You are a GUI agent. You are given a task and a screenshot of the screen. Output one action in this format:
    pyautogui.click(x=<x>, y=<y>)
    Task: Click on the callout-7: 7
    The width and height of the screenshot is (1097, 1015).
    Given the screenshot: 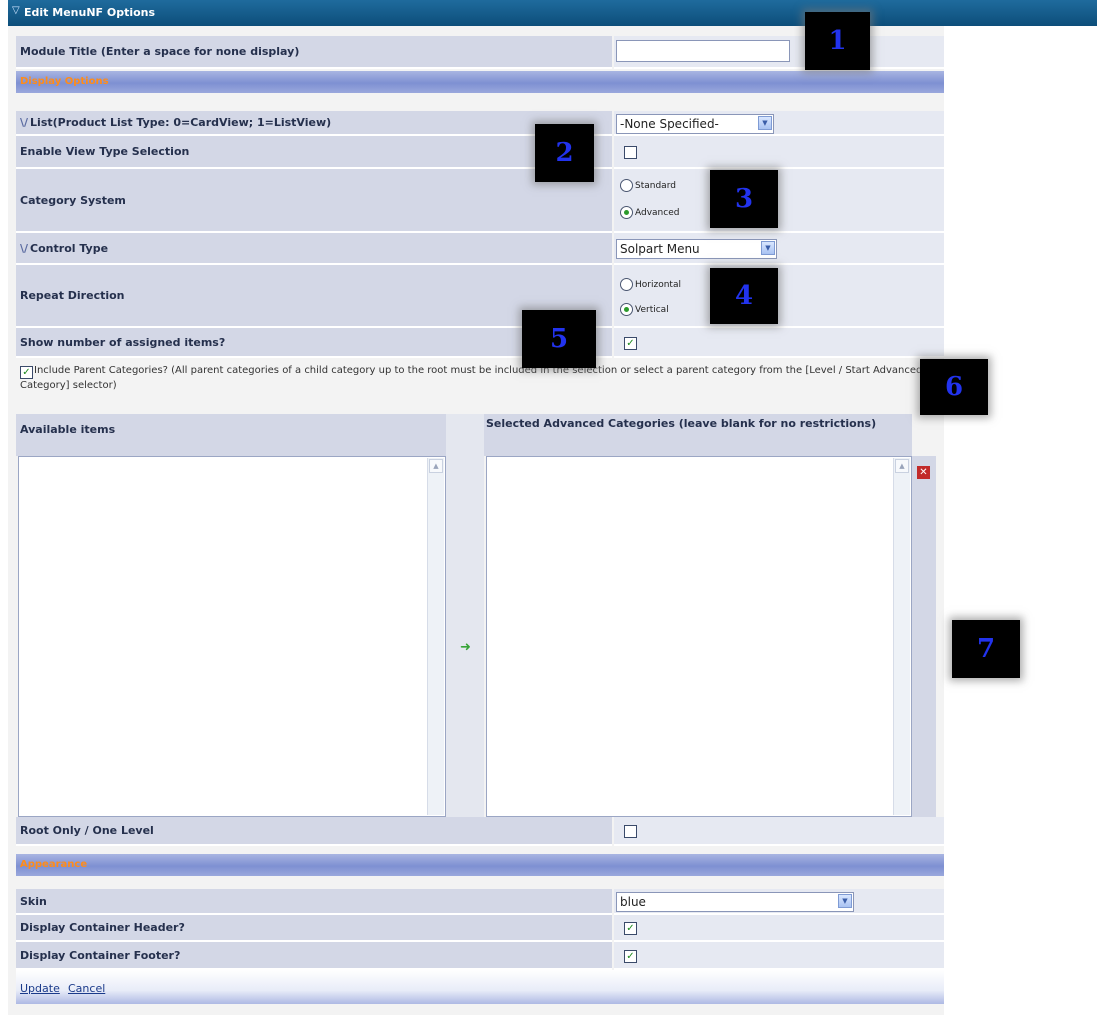 What is the action you would take?
    pyautogui.click(x=986, y=649)
    